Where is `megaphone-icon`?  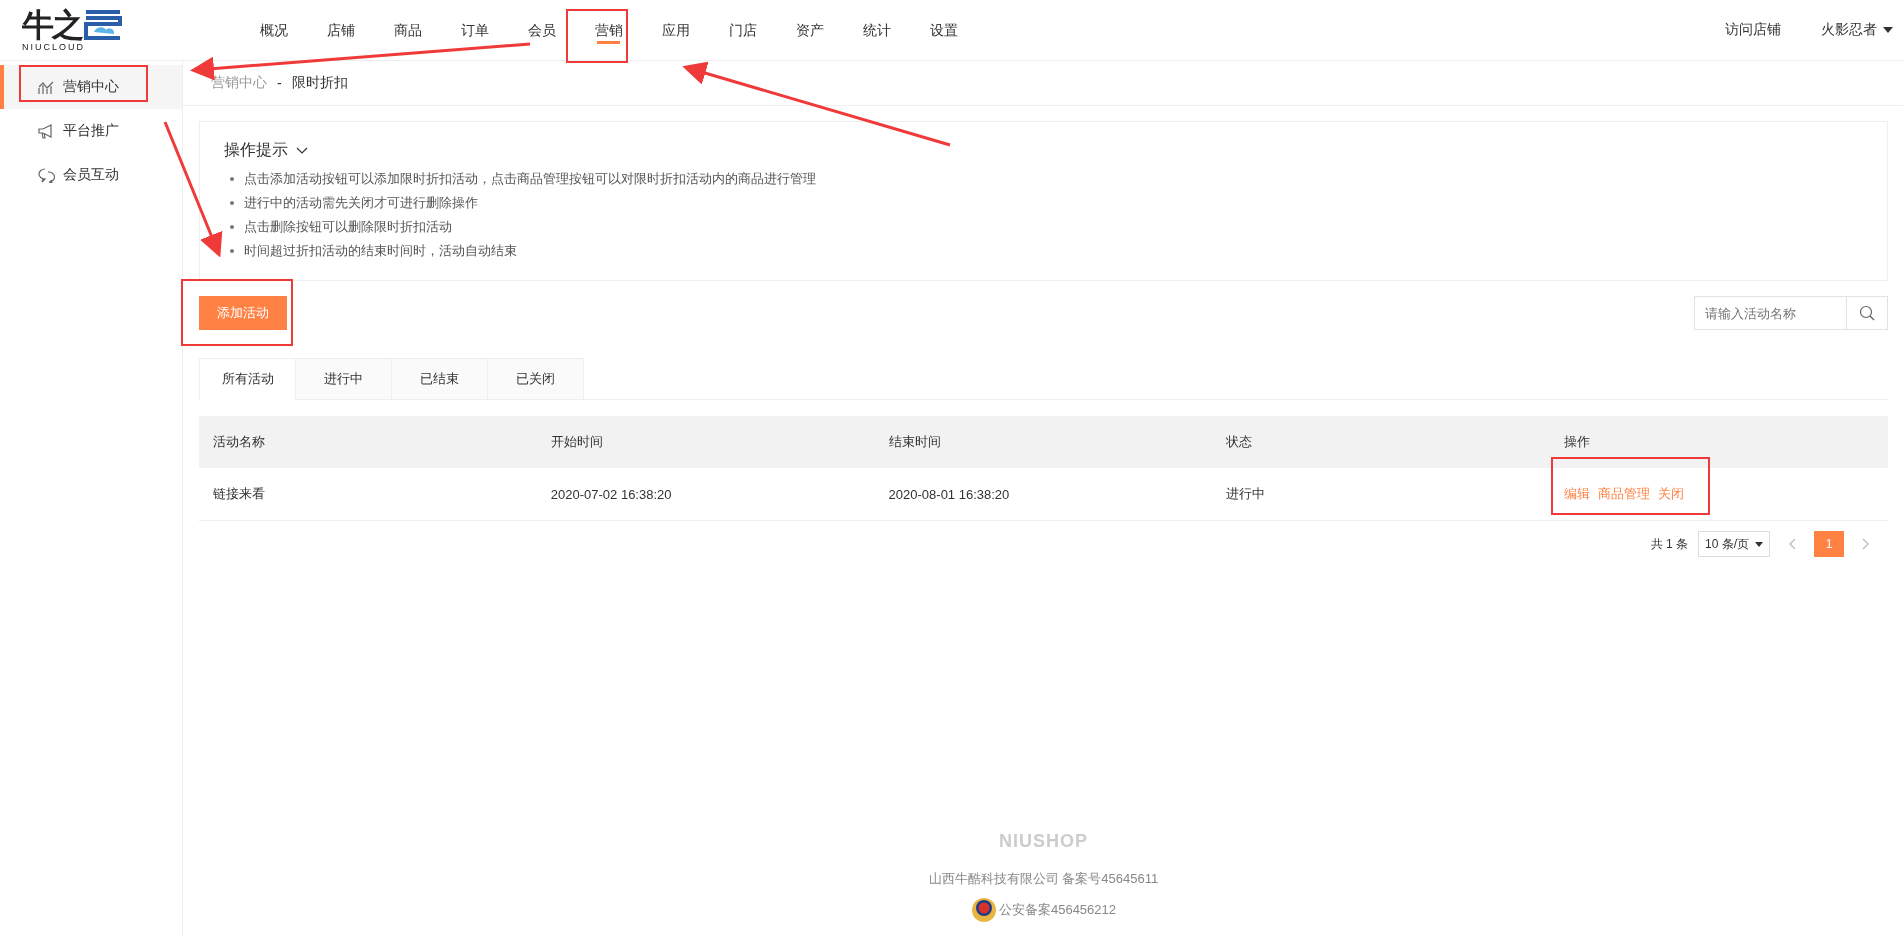 megaphone-icon is located at coordinates (46, 131).